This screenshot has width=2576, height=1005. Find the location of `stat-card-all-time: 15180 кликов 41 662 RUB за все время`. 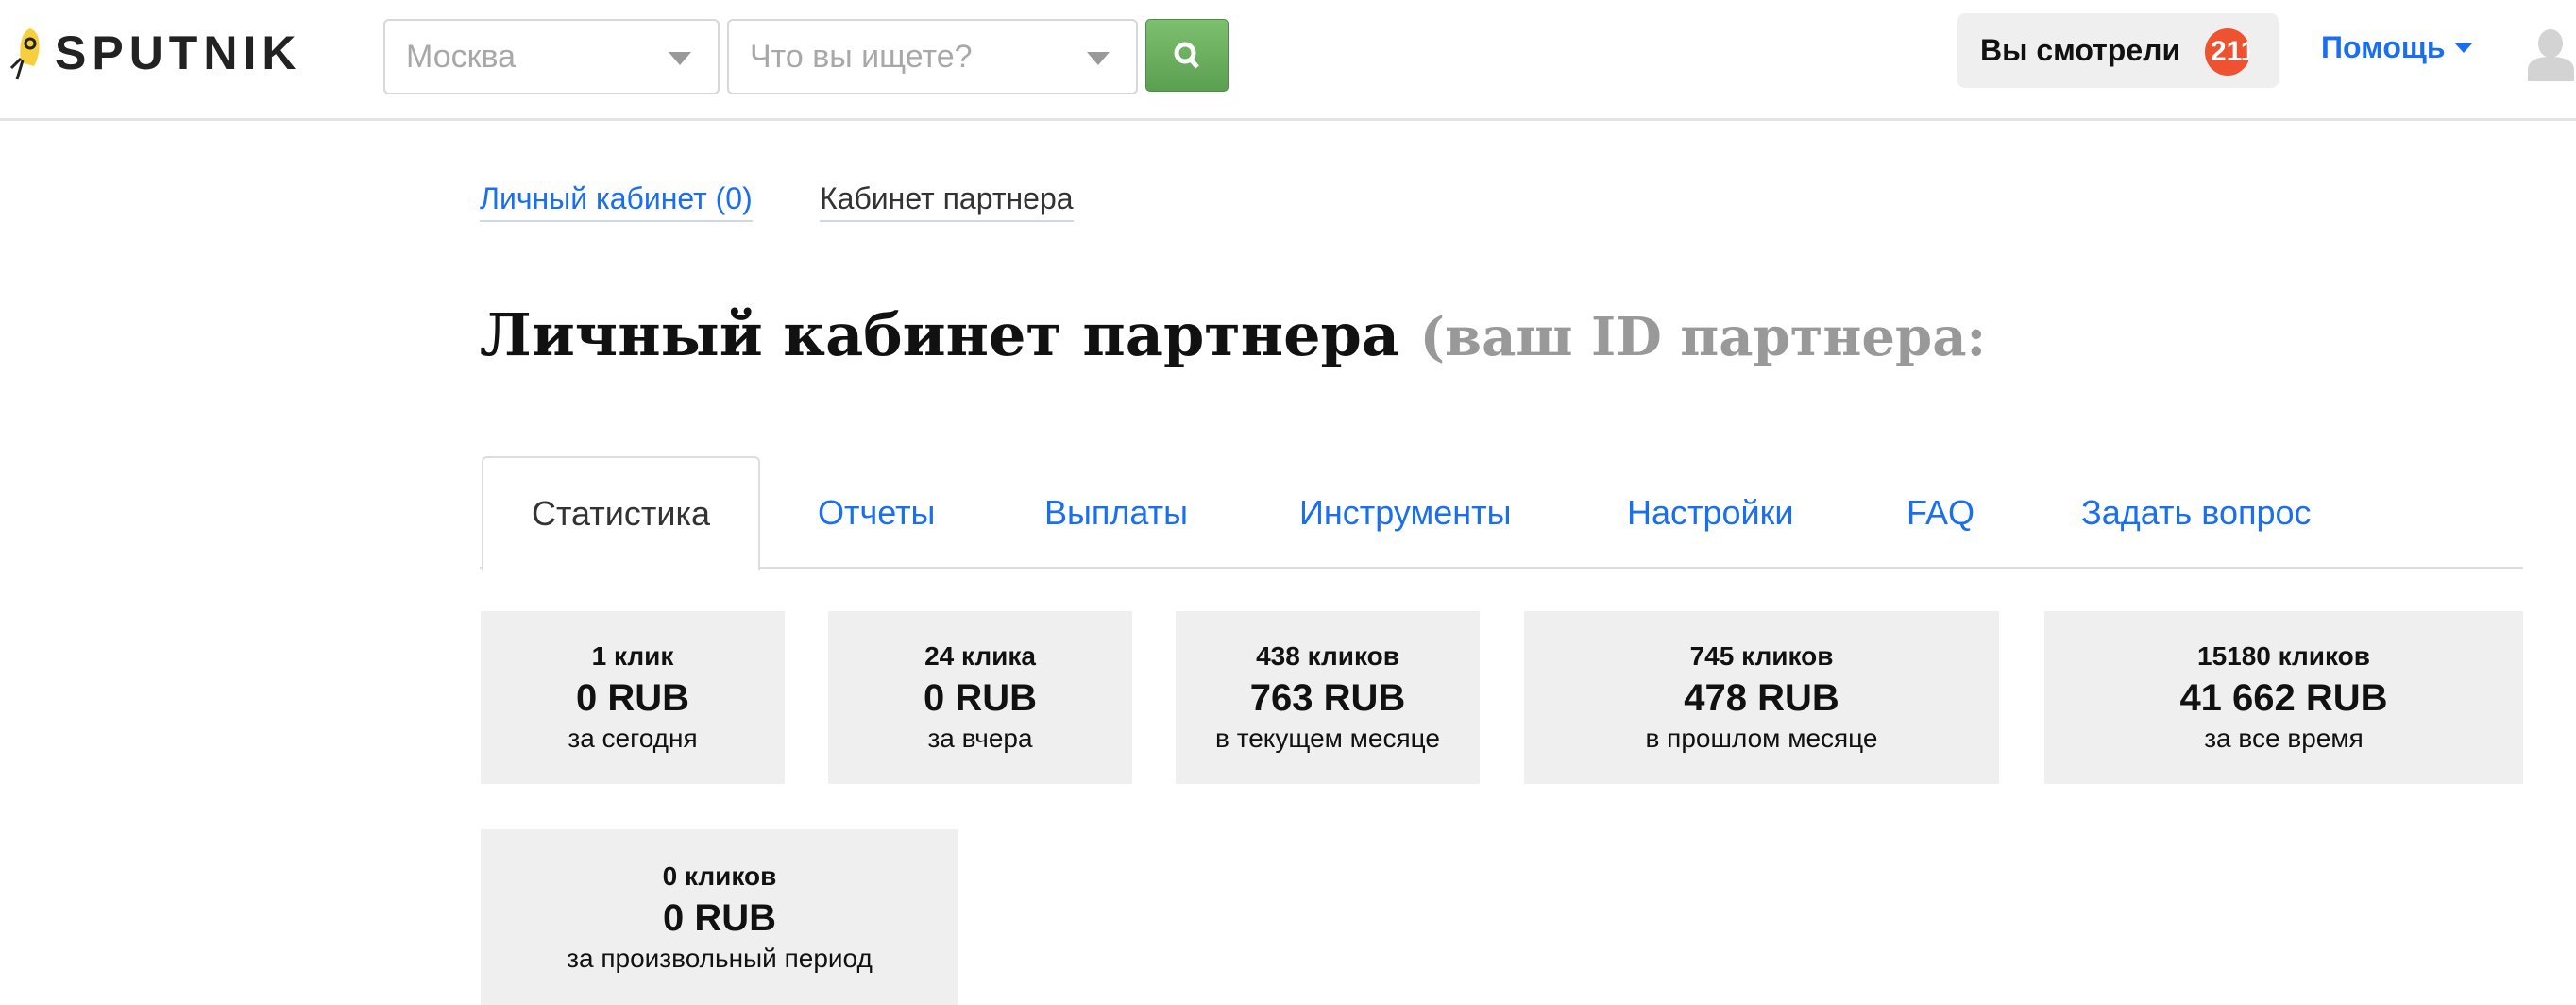

stat-card-all-time: 15180 кликов 41 662 RUB за все время is located at coordinates (2283, 697).